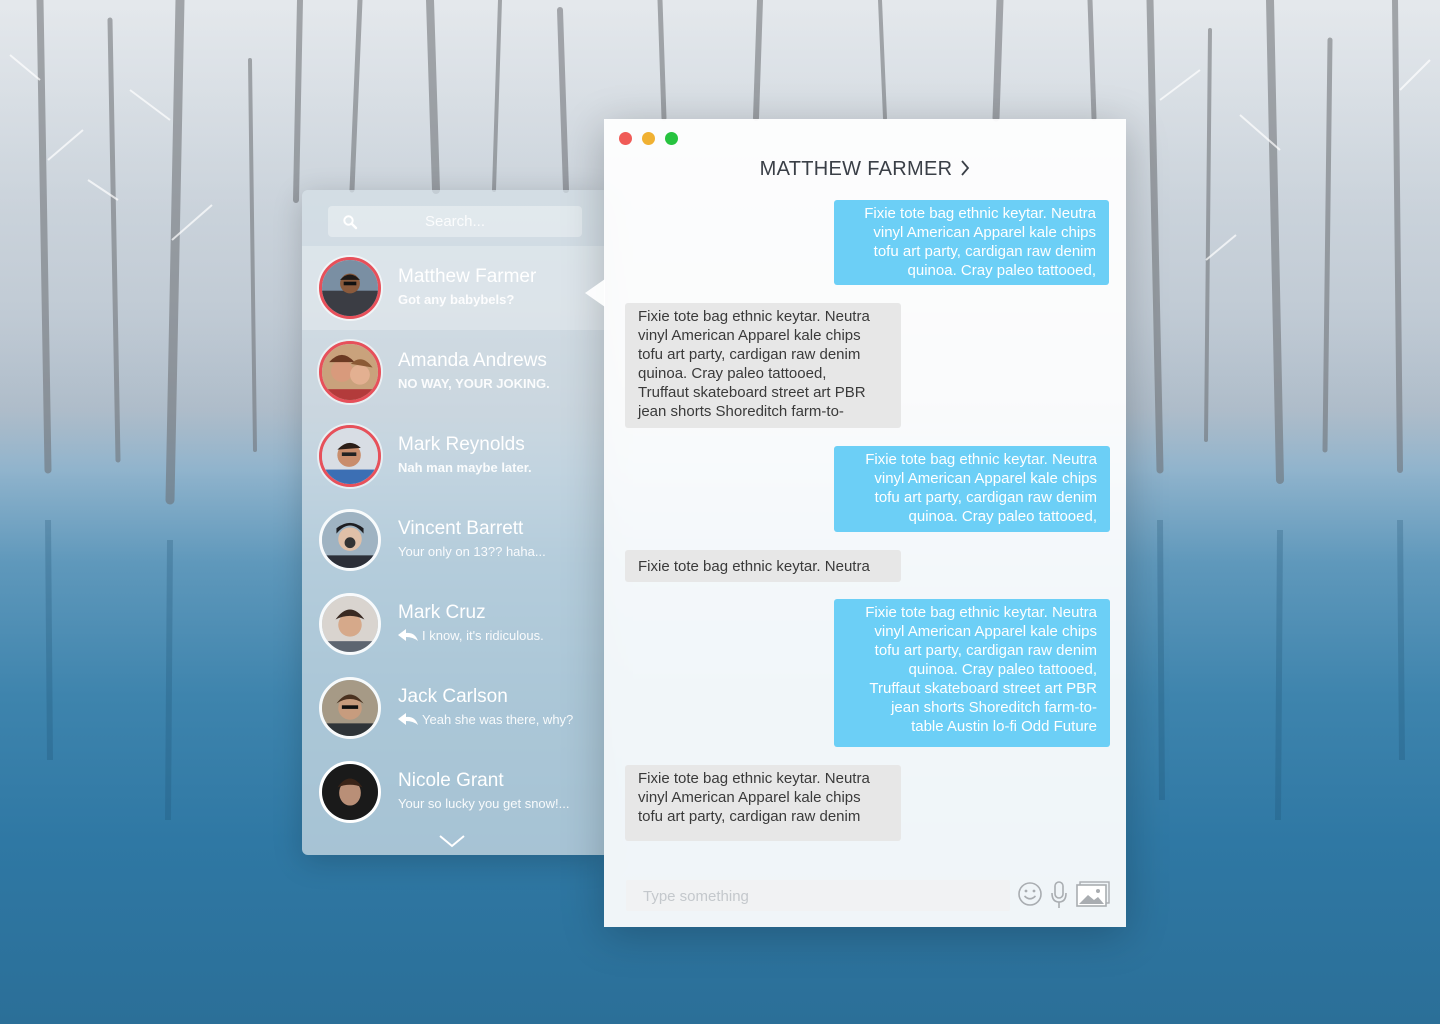 The height and width of the screenshot is (1024, 1440). What do you see at coordinates (453, 696) in the screenshot?
I see `conversation-name: Jack Carlson` at bounding box center [453, 696].